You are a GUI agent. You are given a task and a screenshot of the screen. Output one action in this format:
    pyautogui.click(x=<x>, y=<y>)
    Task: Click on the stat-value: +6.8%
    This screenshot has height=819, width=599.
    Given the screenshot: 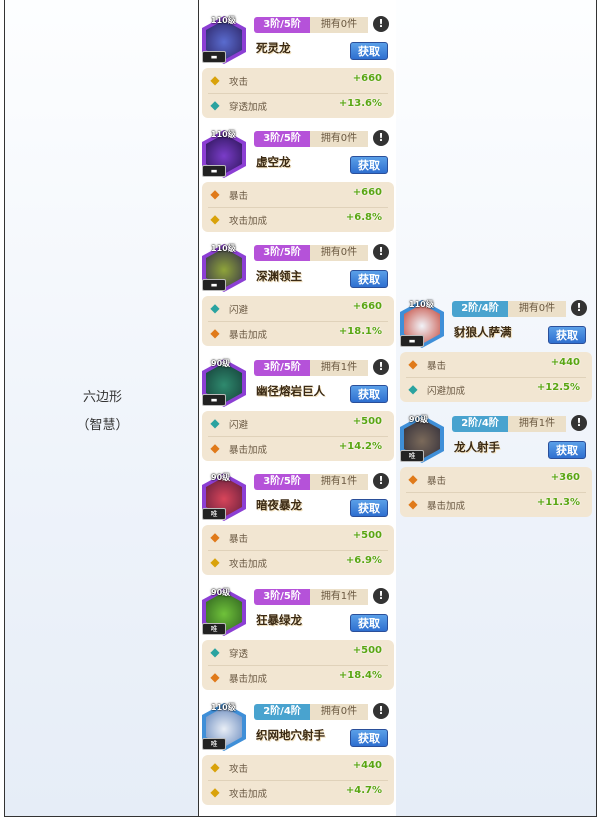 What is the action you would take?
    pyautogui.click(x=363, y=217)
    